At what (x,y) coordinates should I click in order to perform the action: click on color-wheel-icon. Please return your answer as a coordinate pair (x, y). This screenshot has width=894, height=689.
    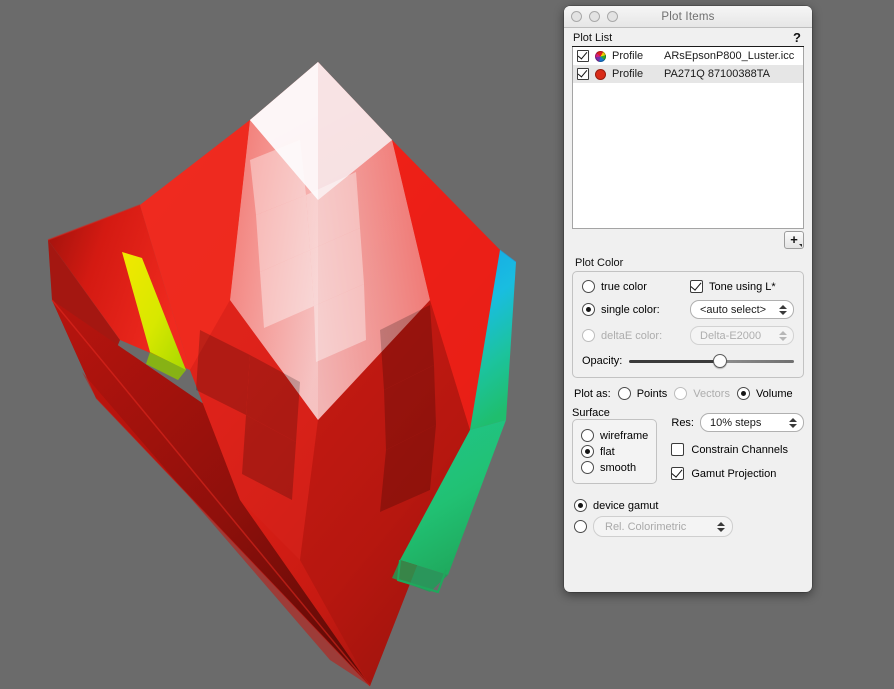
    Looking at the image, I should click on (600, 56).